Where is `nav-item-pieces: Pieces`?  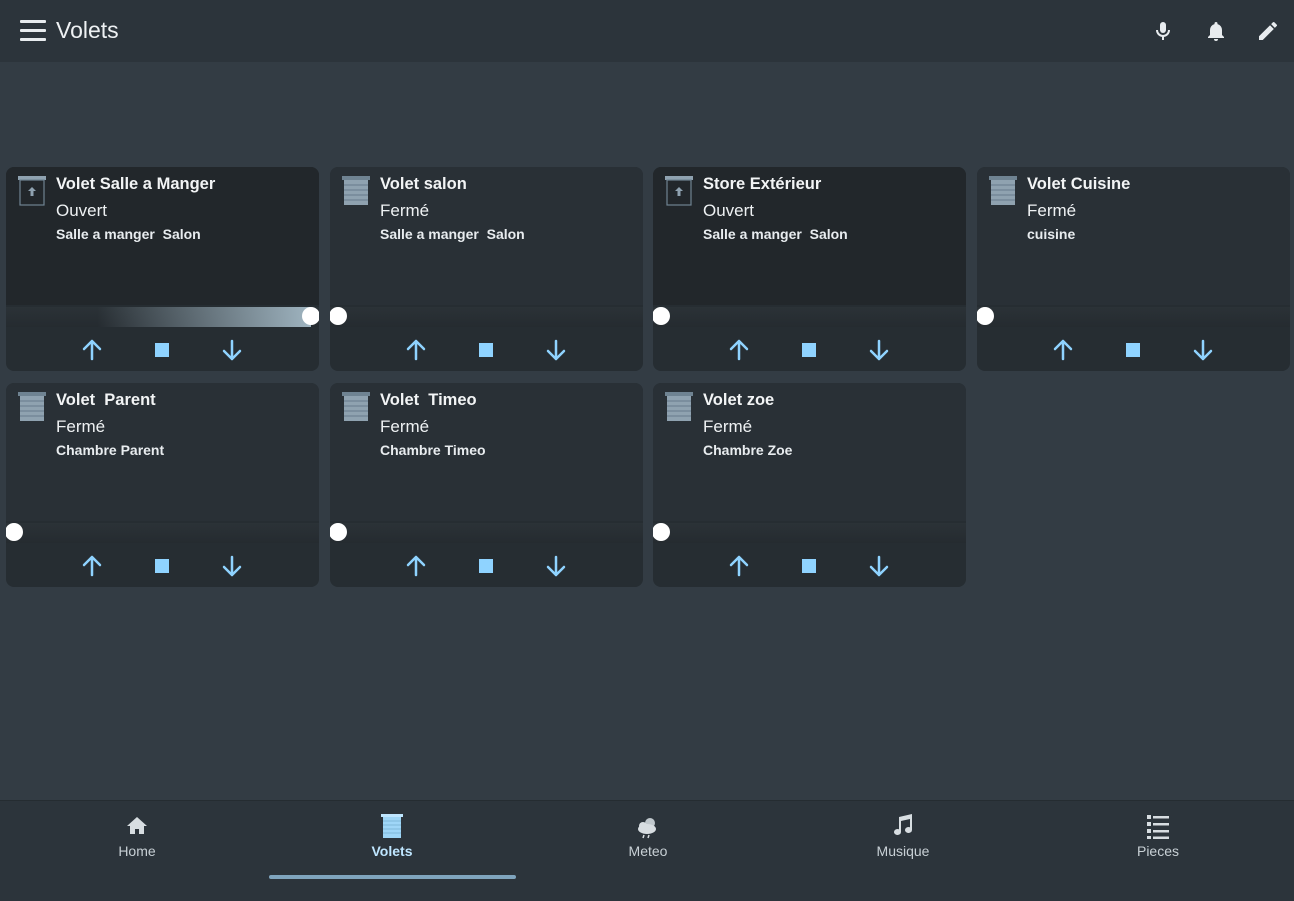
nav-item-pieces: Pieces is located at coordinates (1158, 839).